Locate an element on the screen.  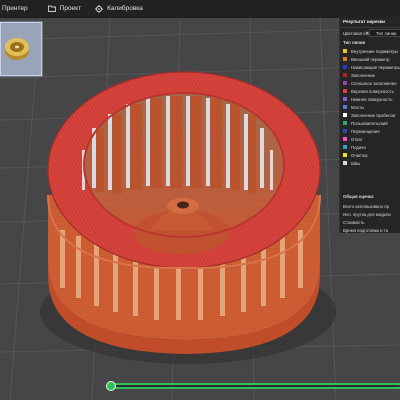
legend-item: Нижняя поверхность is located at coordinates (371, 99).